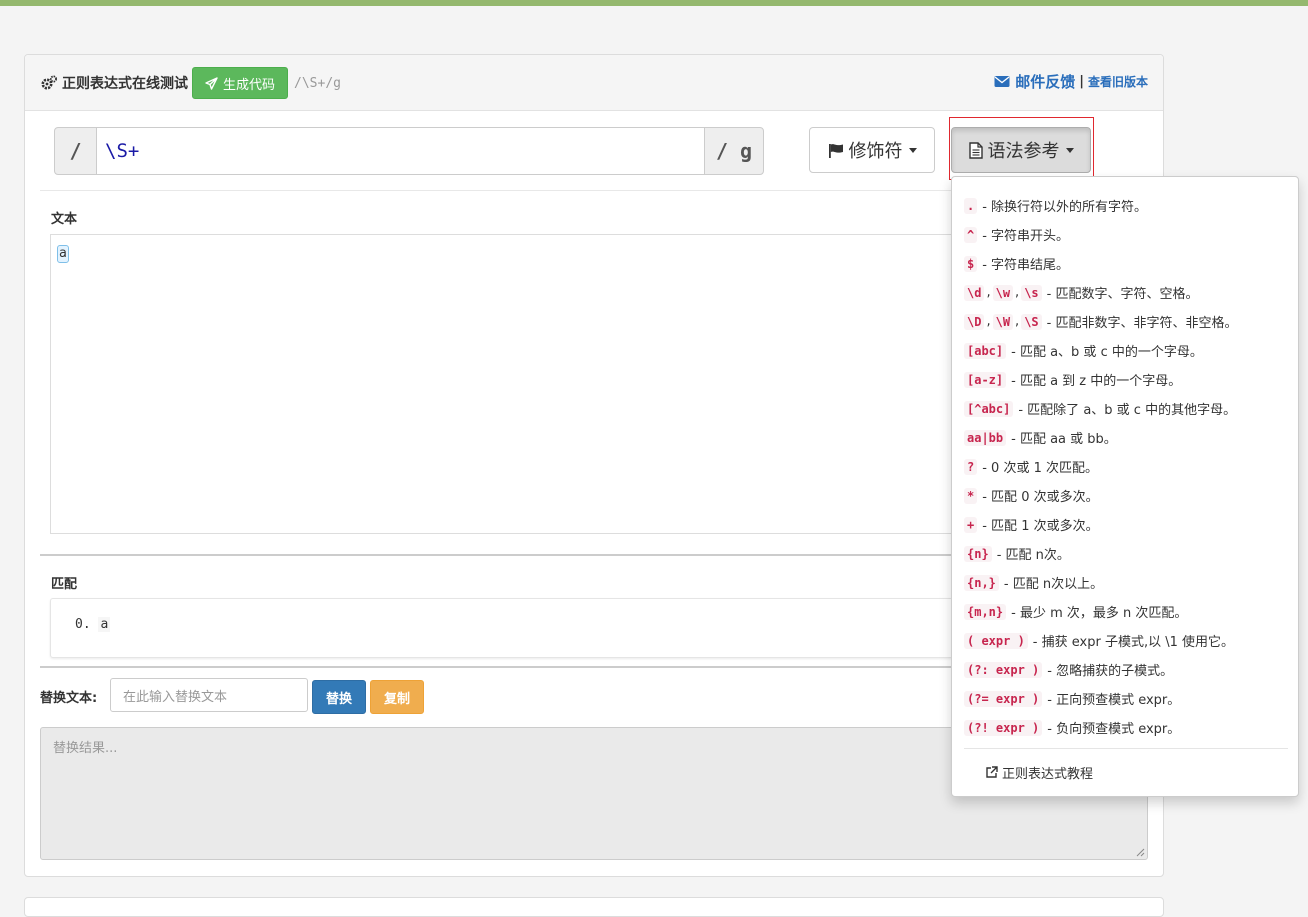  Describe the element at coordinates (1002, 81) in the screenshot. I see `envelope-icon` at that location.